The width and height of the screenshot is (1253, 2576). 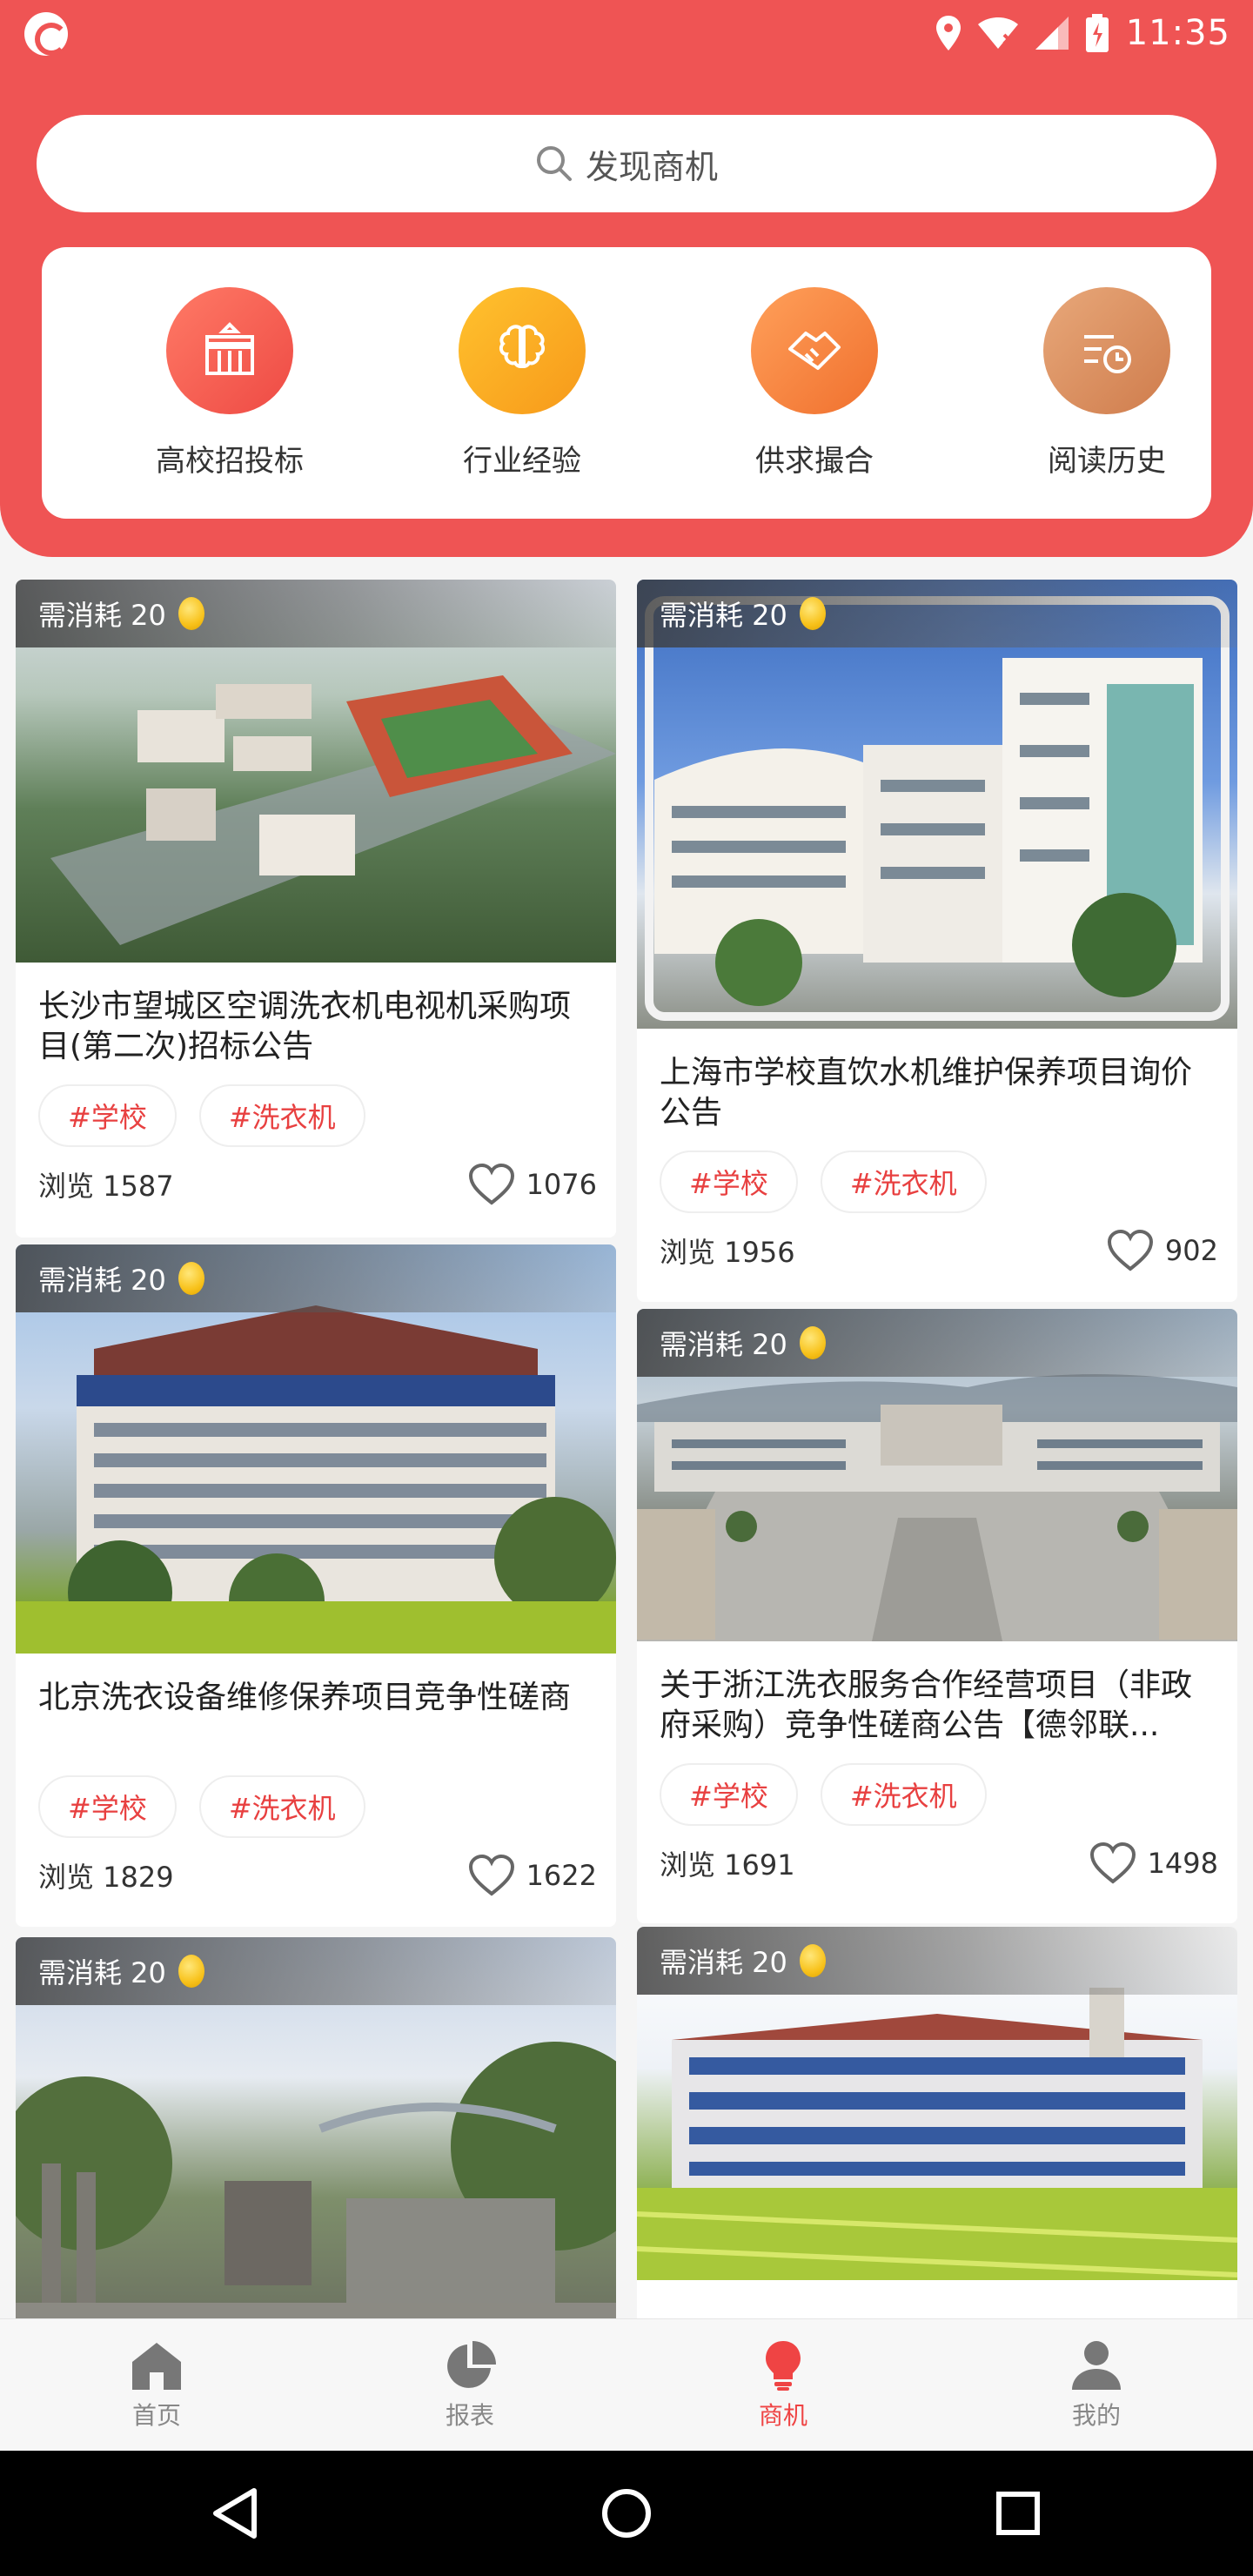 What do you see at coordinates (937, 1475) in the screenshot?
I see `campus-square-image: 需消耗 20` at bounding box center [937, 1475].